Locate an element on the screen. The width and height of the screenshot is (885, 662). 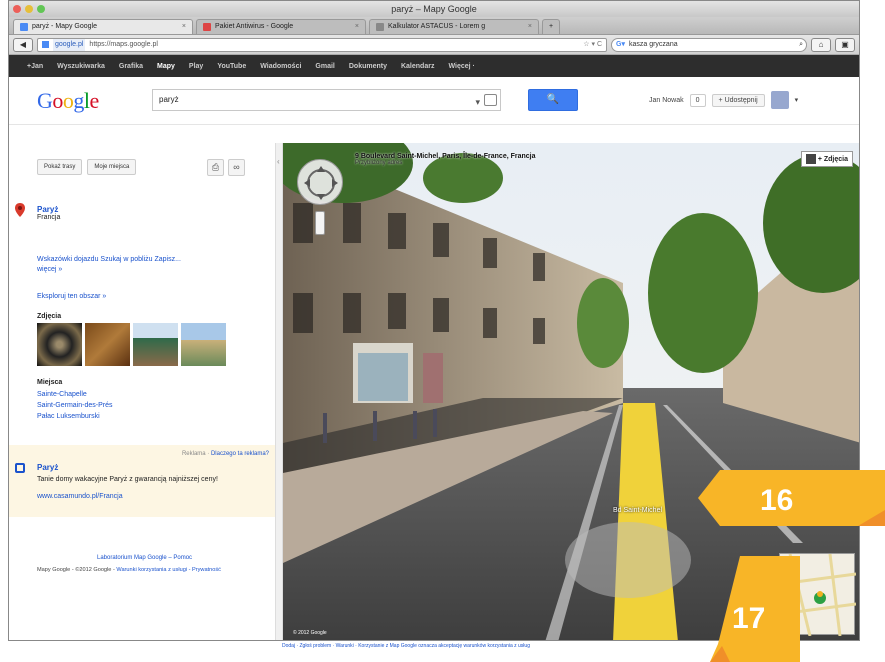
gbar-item-search: Wyszukiwarka is located at coordinates (81, 66).